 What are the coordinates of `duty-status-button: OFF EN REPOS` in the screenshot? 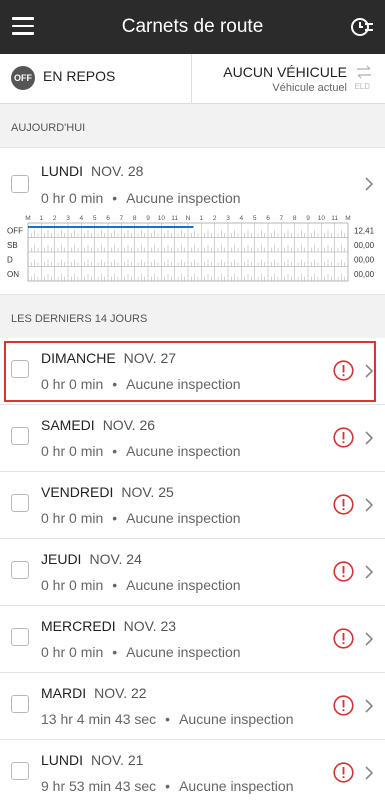 It's located at (96, 78).